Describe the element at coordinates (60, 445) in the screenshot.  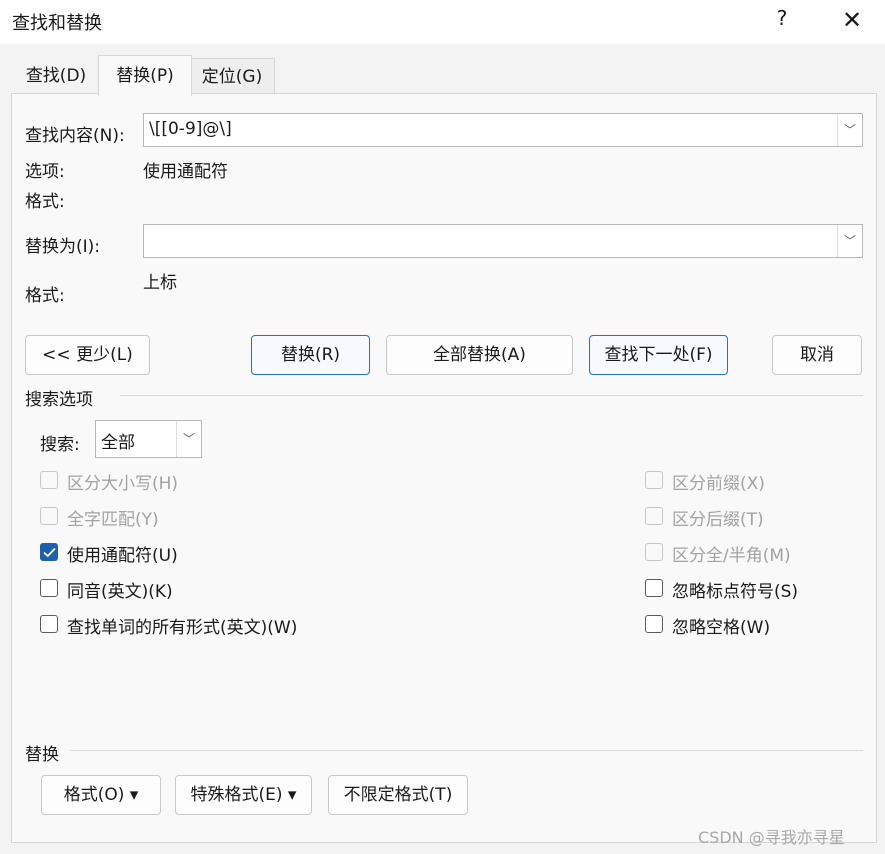
I see `search-direction-label: 搜索:` at that location.